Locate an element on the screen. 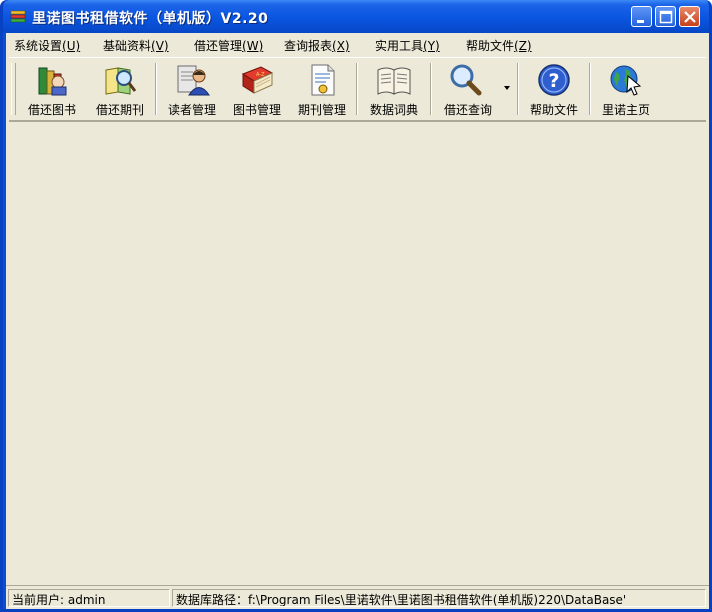  tool-label: 数据词典 is located at coordinates (393, 110).